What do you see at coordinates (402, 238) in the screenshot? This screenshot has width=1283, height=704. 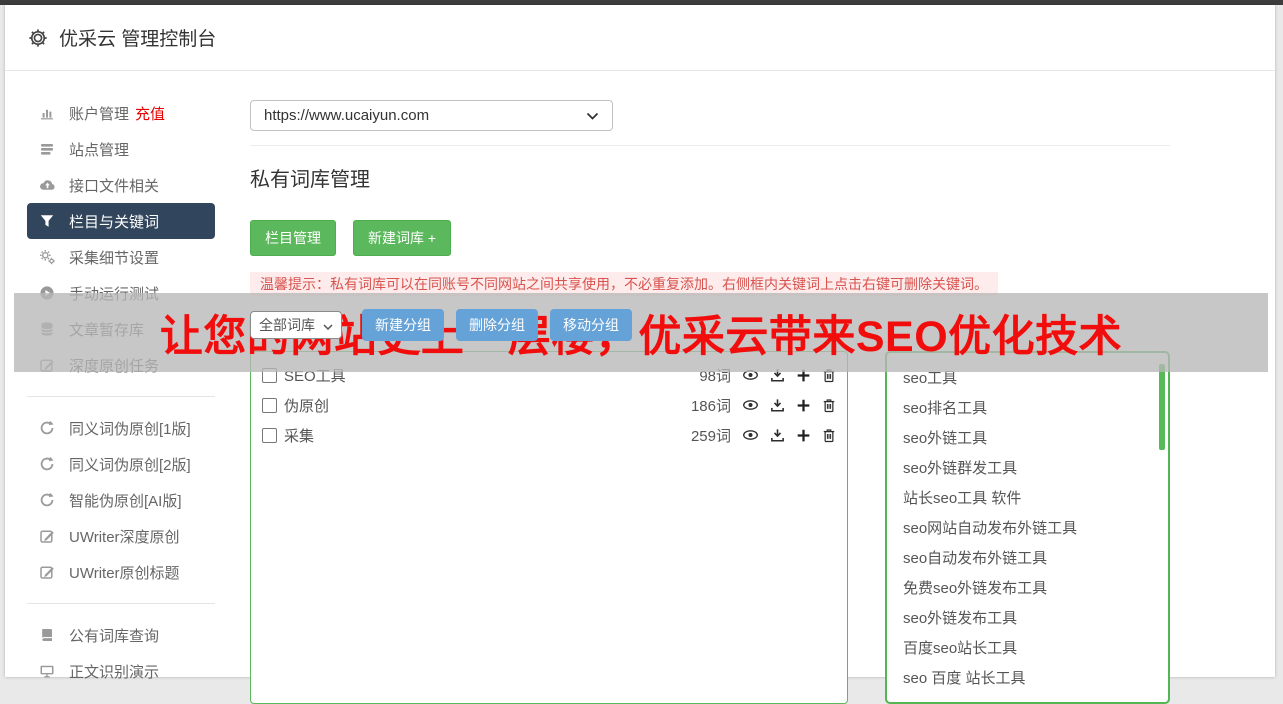 I see `new-lexicon-button: 新建词库 +` at bounding box center [402, 238].